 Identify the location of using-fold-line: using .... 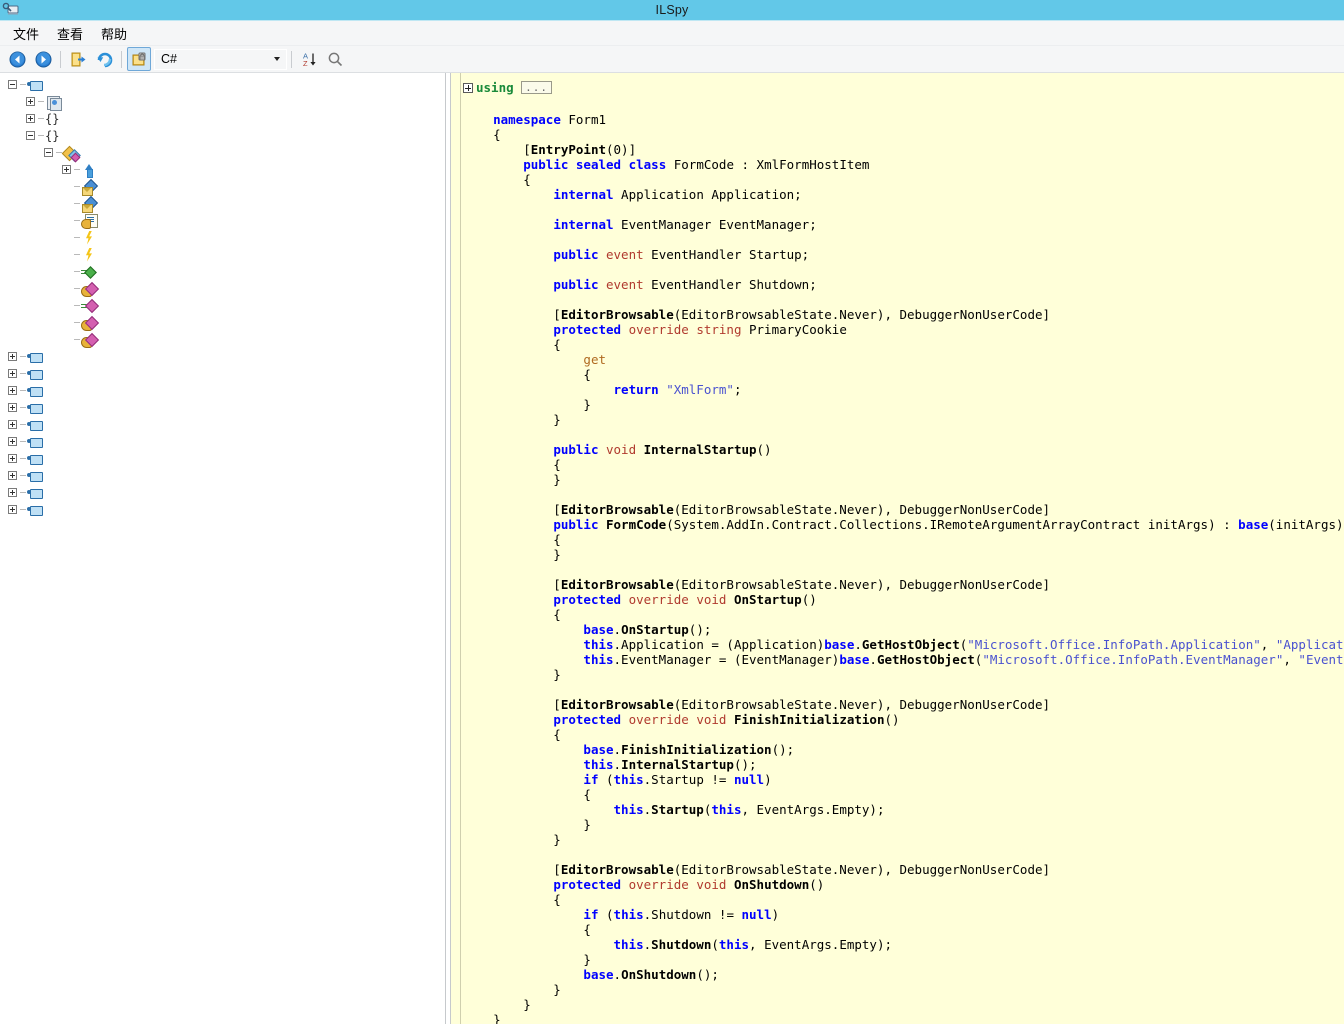
(902, 88).